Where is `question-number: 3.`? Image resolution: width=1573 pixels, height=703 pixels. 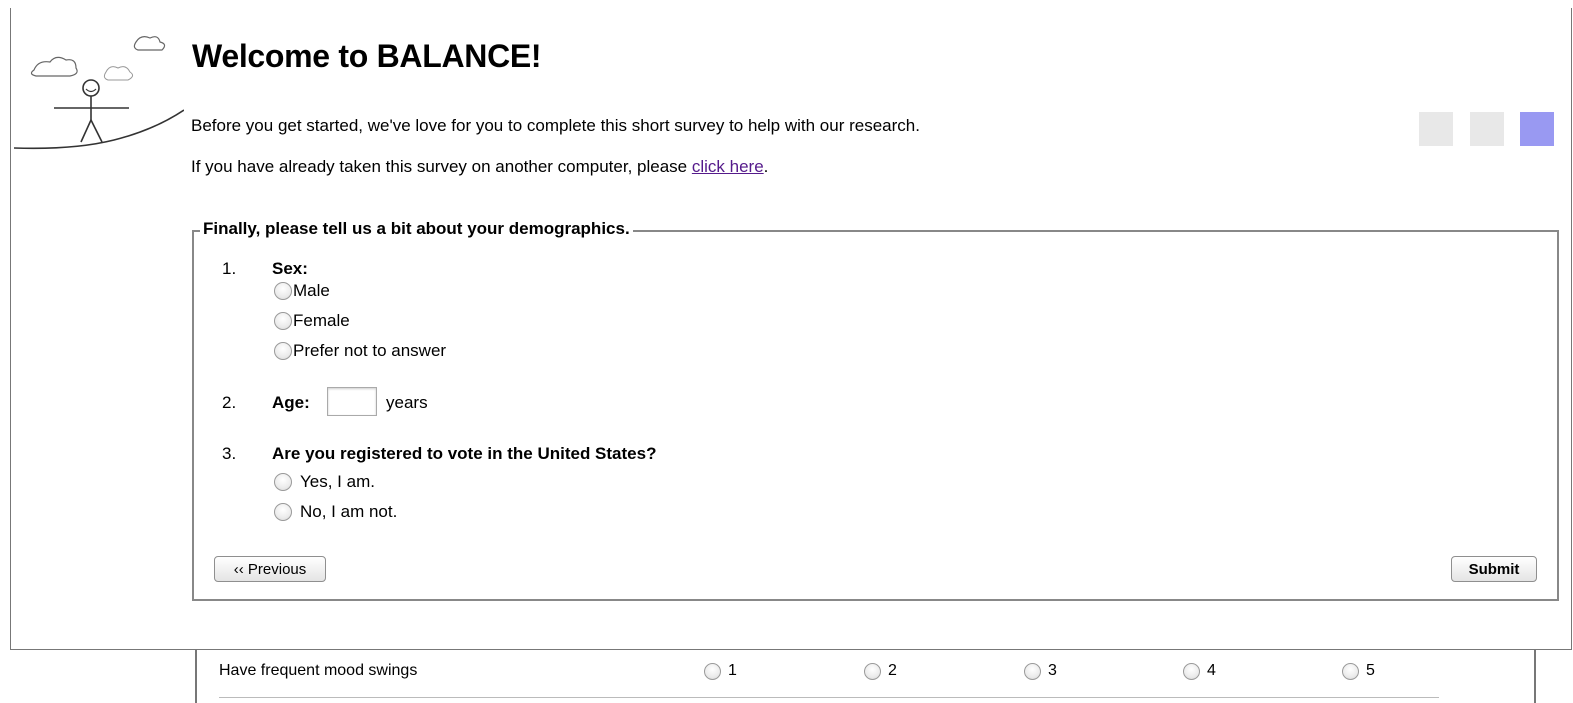
question-number: 3. is located at coordinates (229, 453).